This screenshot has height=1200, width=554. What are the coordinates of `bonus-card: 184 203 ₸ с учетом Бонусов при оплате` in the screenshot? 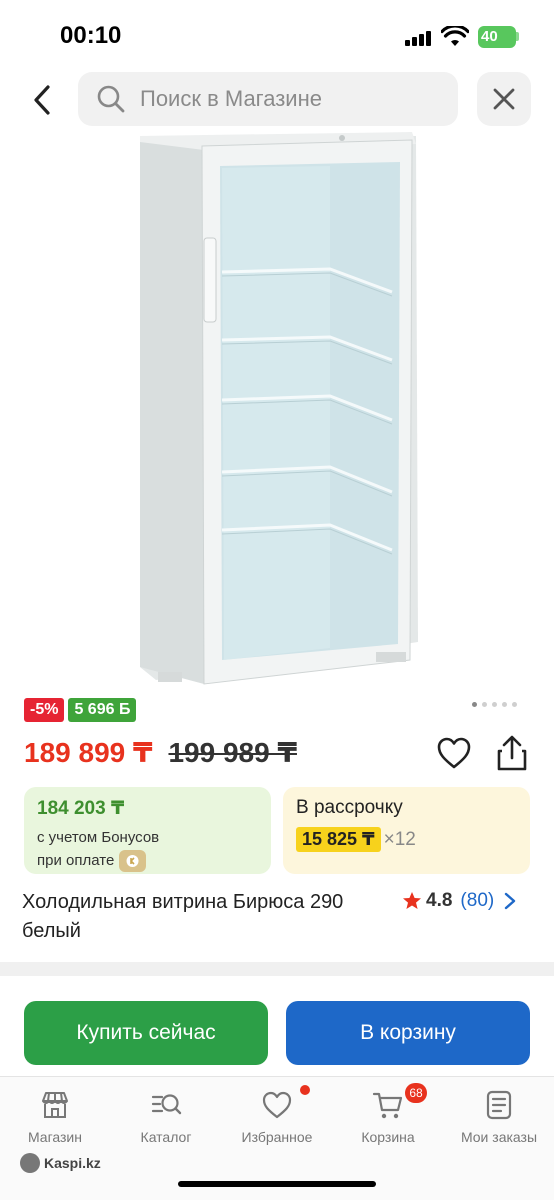 It's located at (147, 830).